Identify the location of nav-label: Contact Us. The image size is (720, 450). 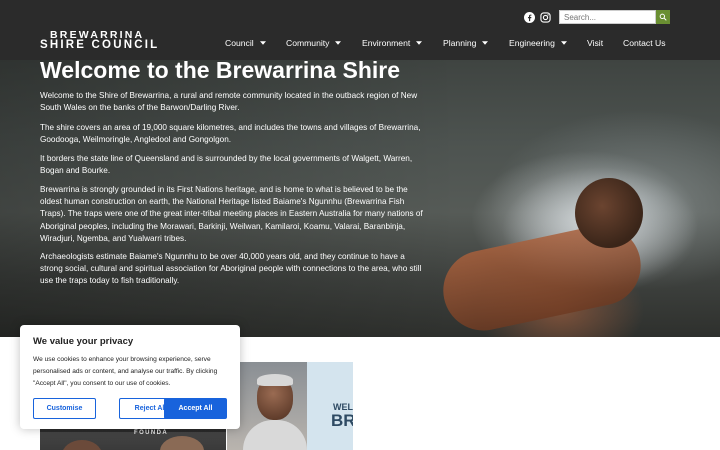
(644, 43).